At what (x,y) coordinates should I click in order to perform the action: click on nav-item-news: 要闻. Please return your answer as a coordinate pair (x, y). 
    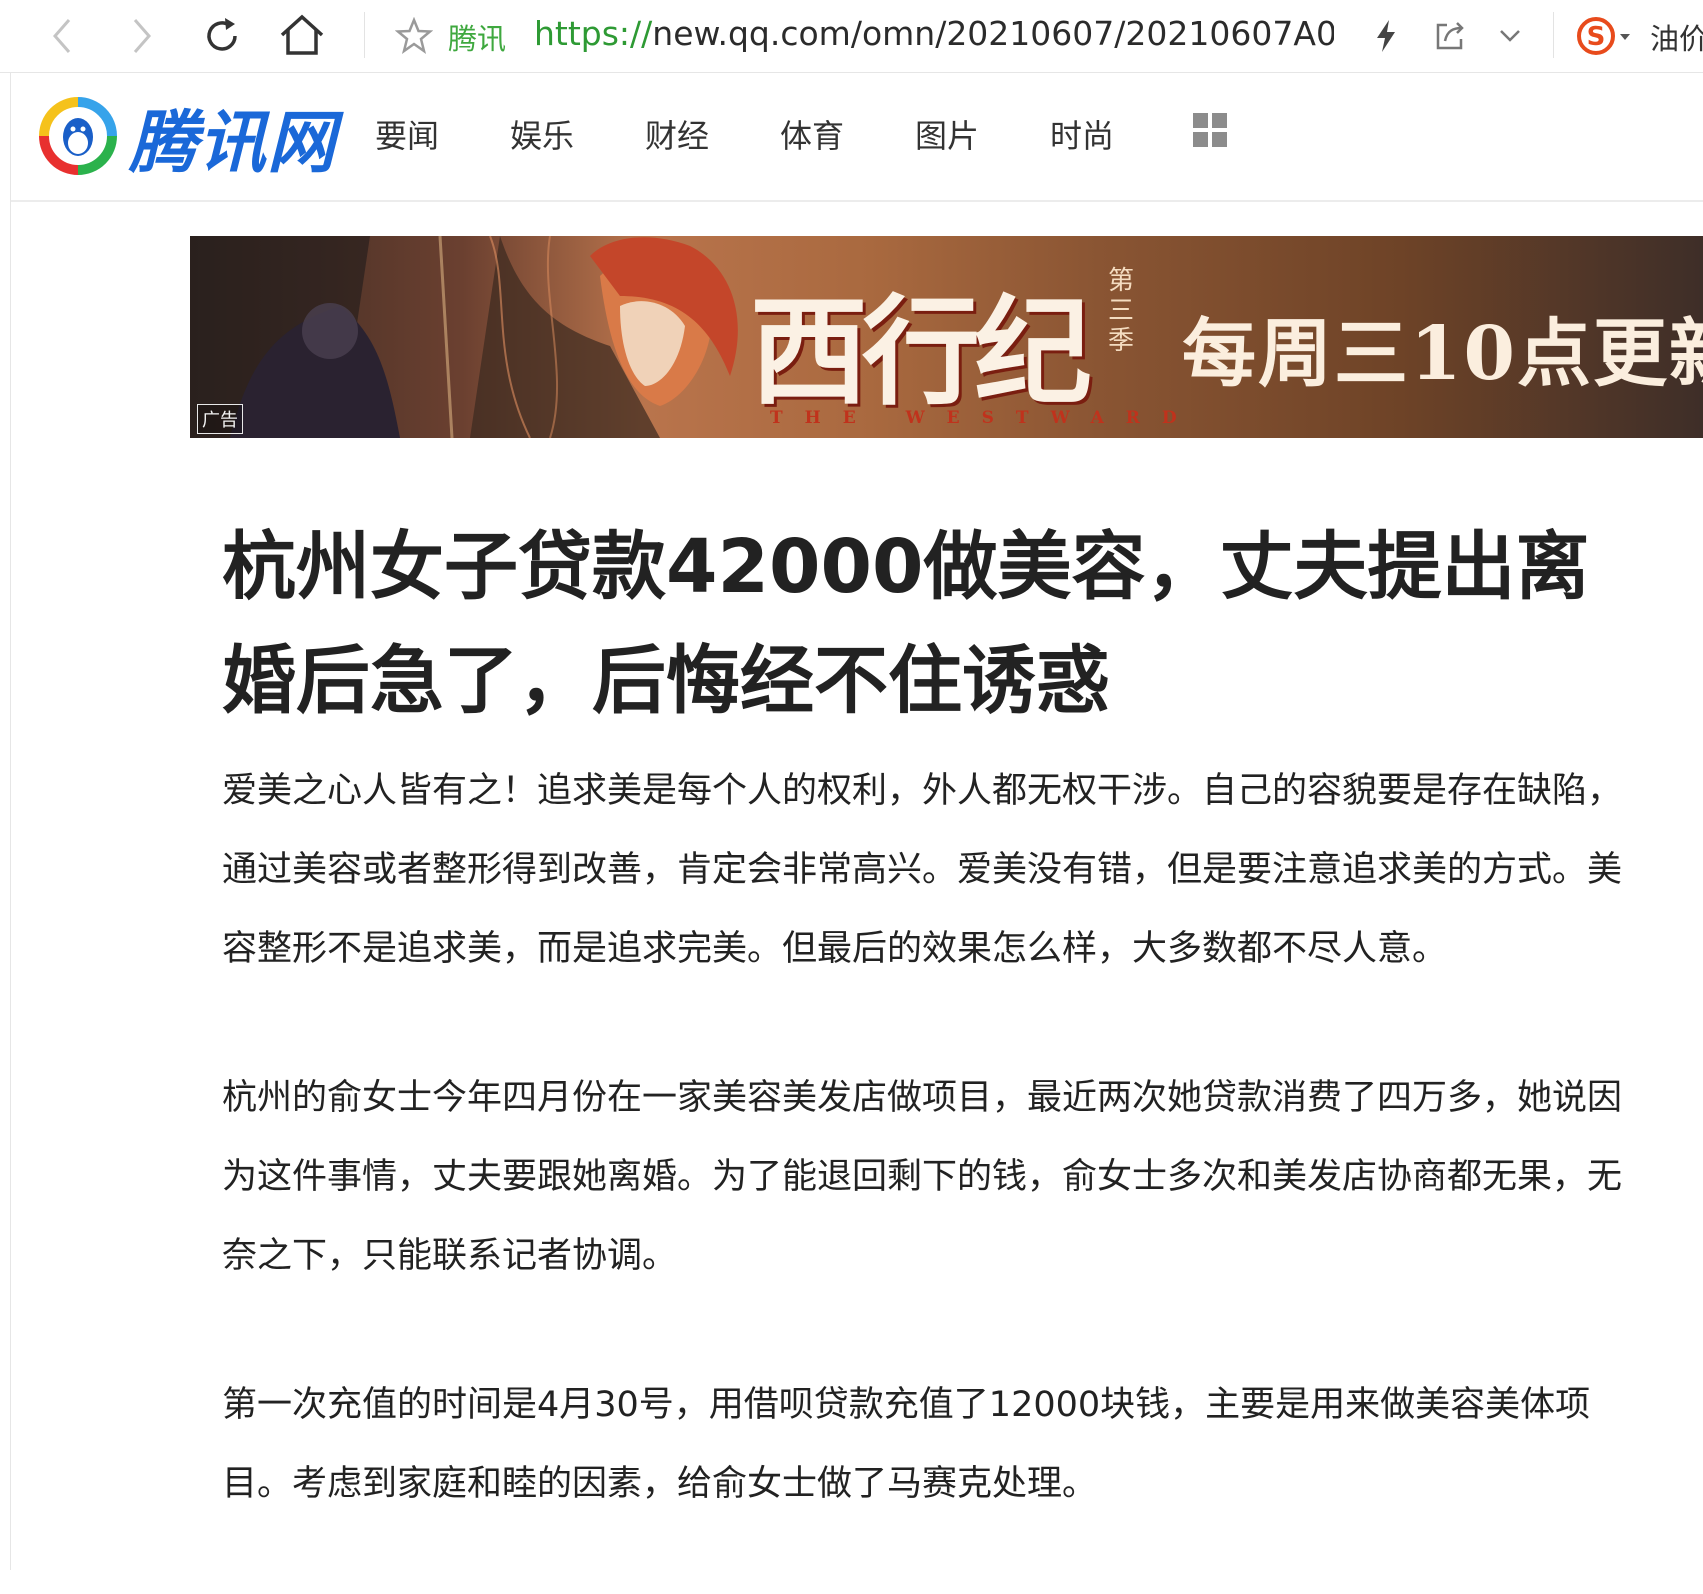
    Looking at the image, I should click on (442, 134).